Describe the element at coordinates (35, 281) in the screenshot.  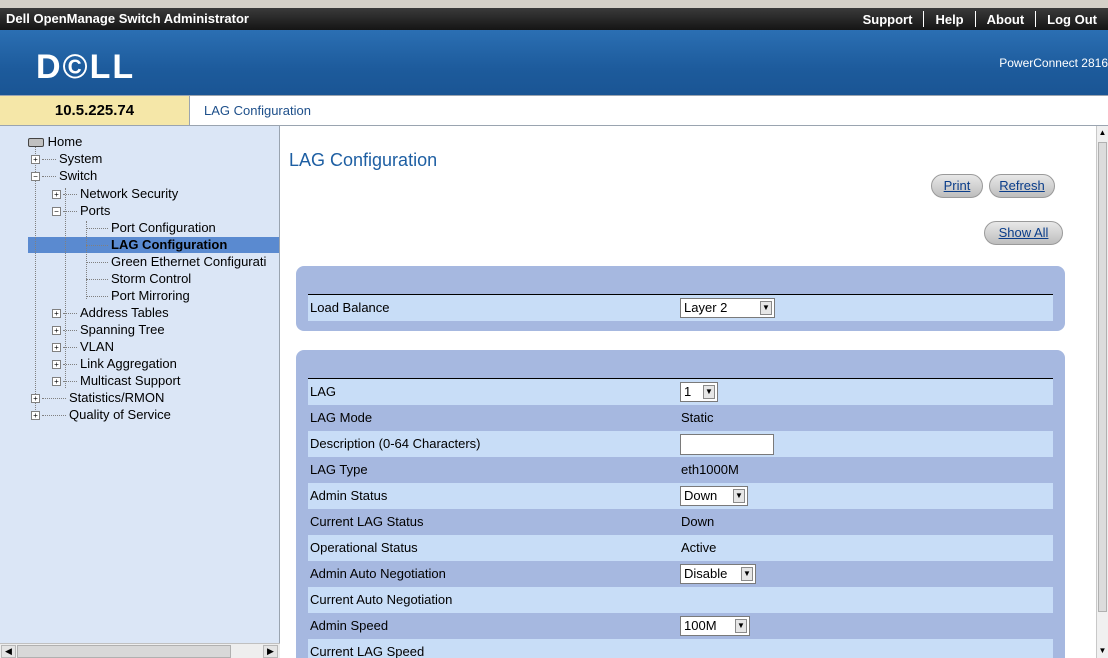
I see `tree-line` at that location.